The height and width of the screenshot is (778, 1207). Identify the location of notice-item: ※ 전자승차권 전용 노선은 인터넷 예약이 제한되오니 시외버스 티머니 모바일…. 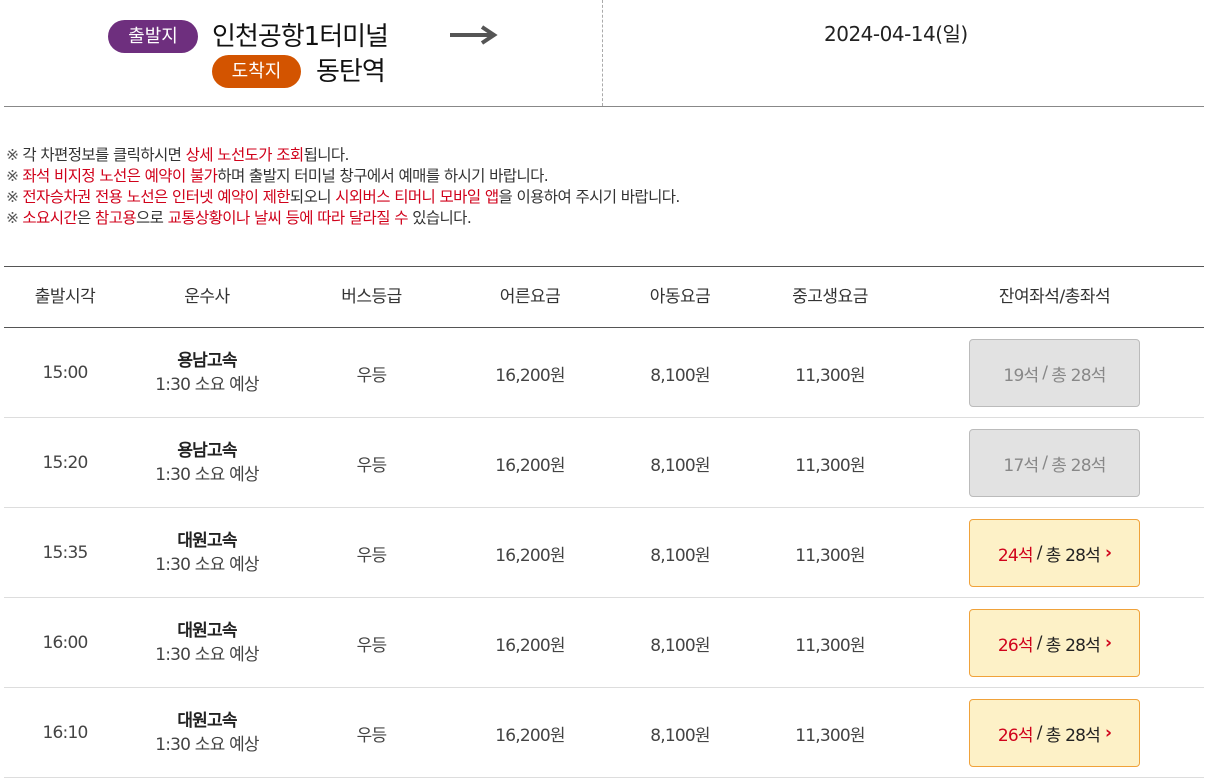
(603, 197).